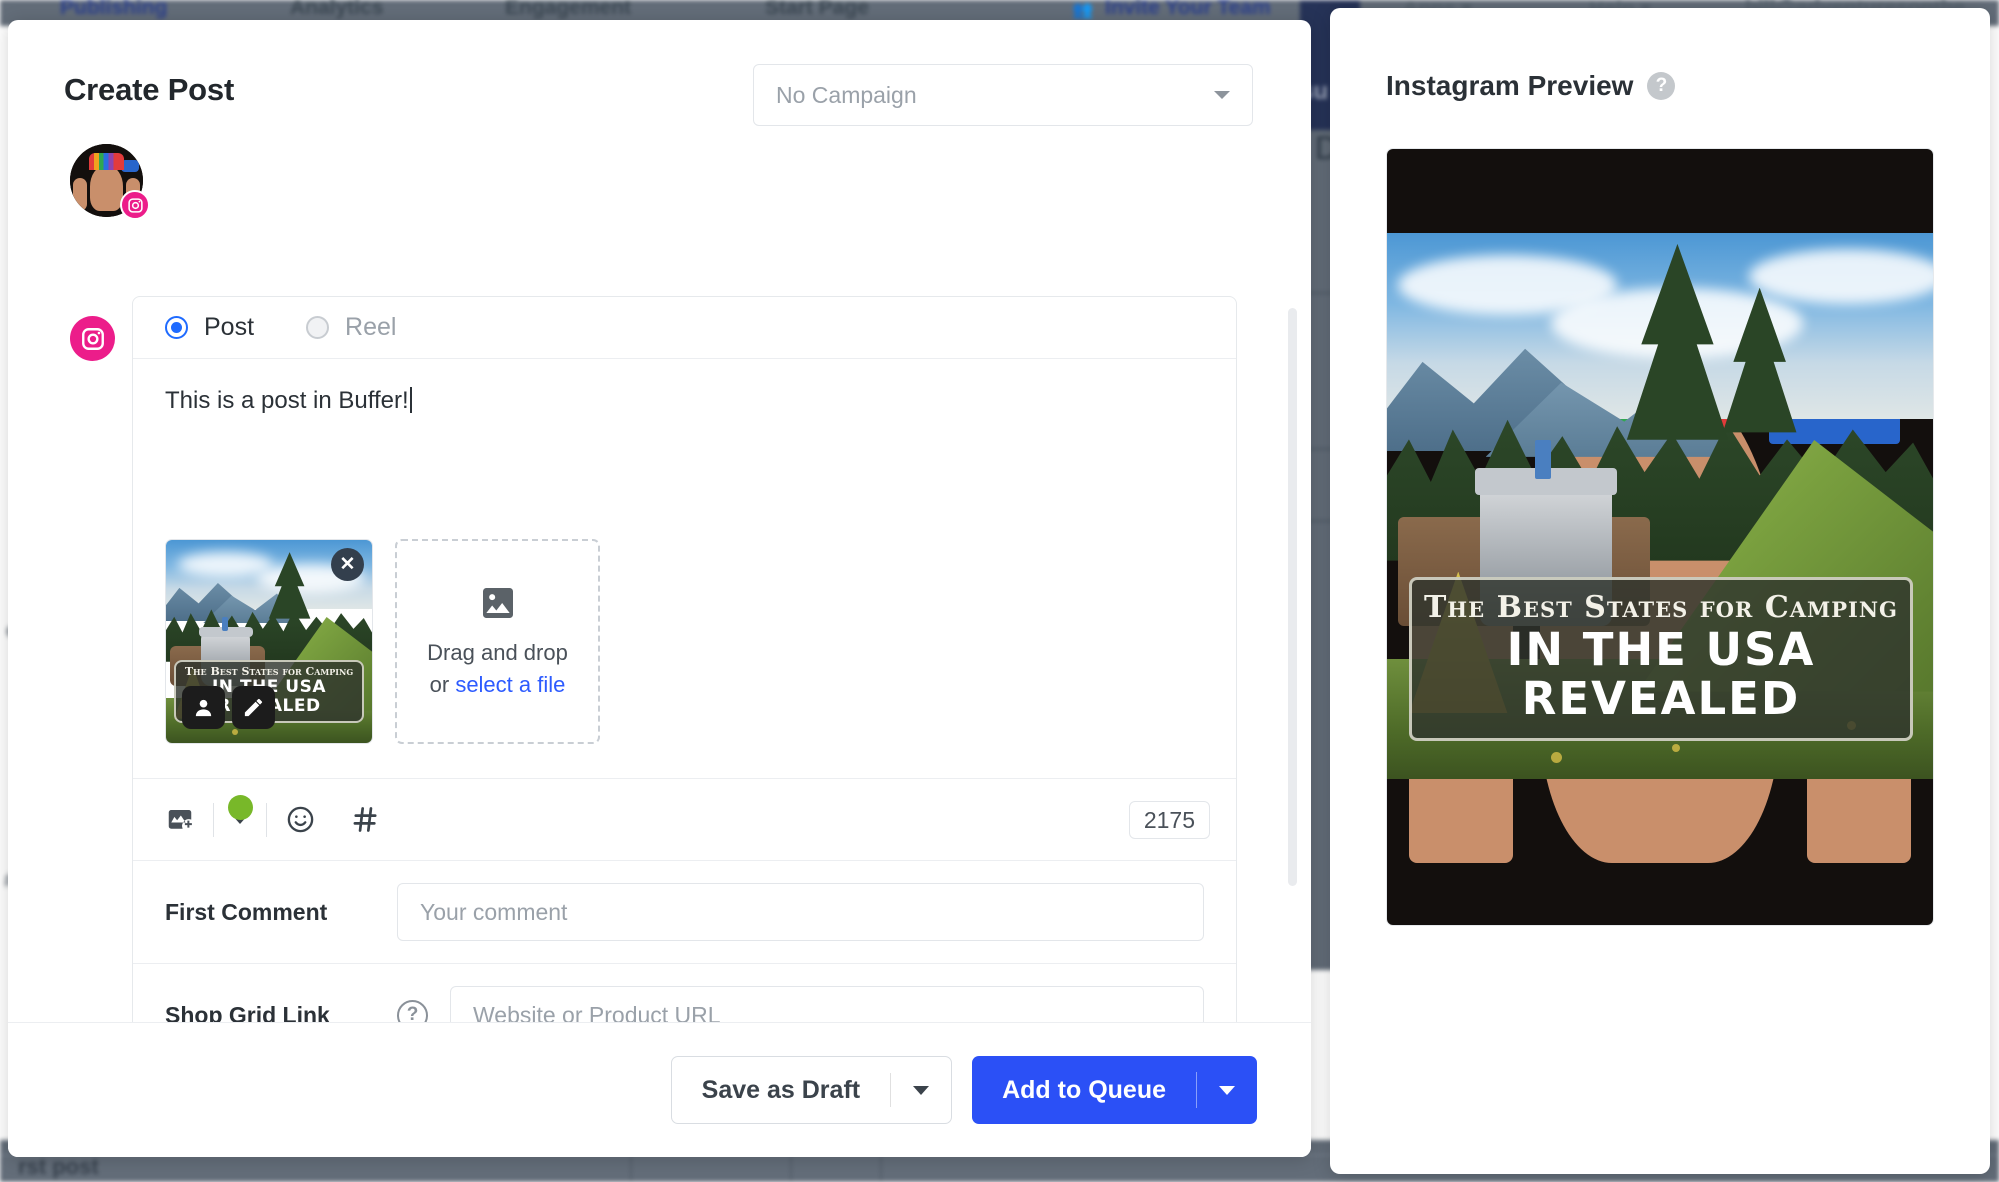 This screenshot has height=1182, width=1999. I want to click on caption-text: This is a post in Buffer!, so click(287, 400).